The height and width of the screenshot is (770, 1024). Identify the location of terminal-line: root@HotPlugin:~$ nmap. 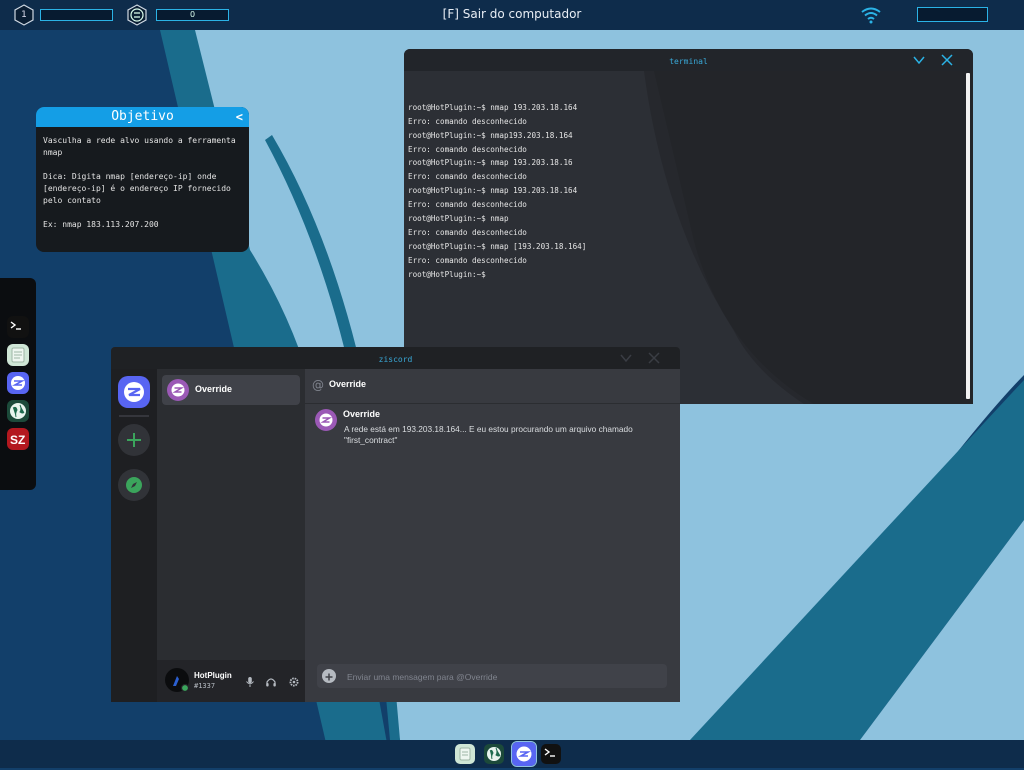
(458, 219).